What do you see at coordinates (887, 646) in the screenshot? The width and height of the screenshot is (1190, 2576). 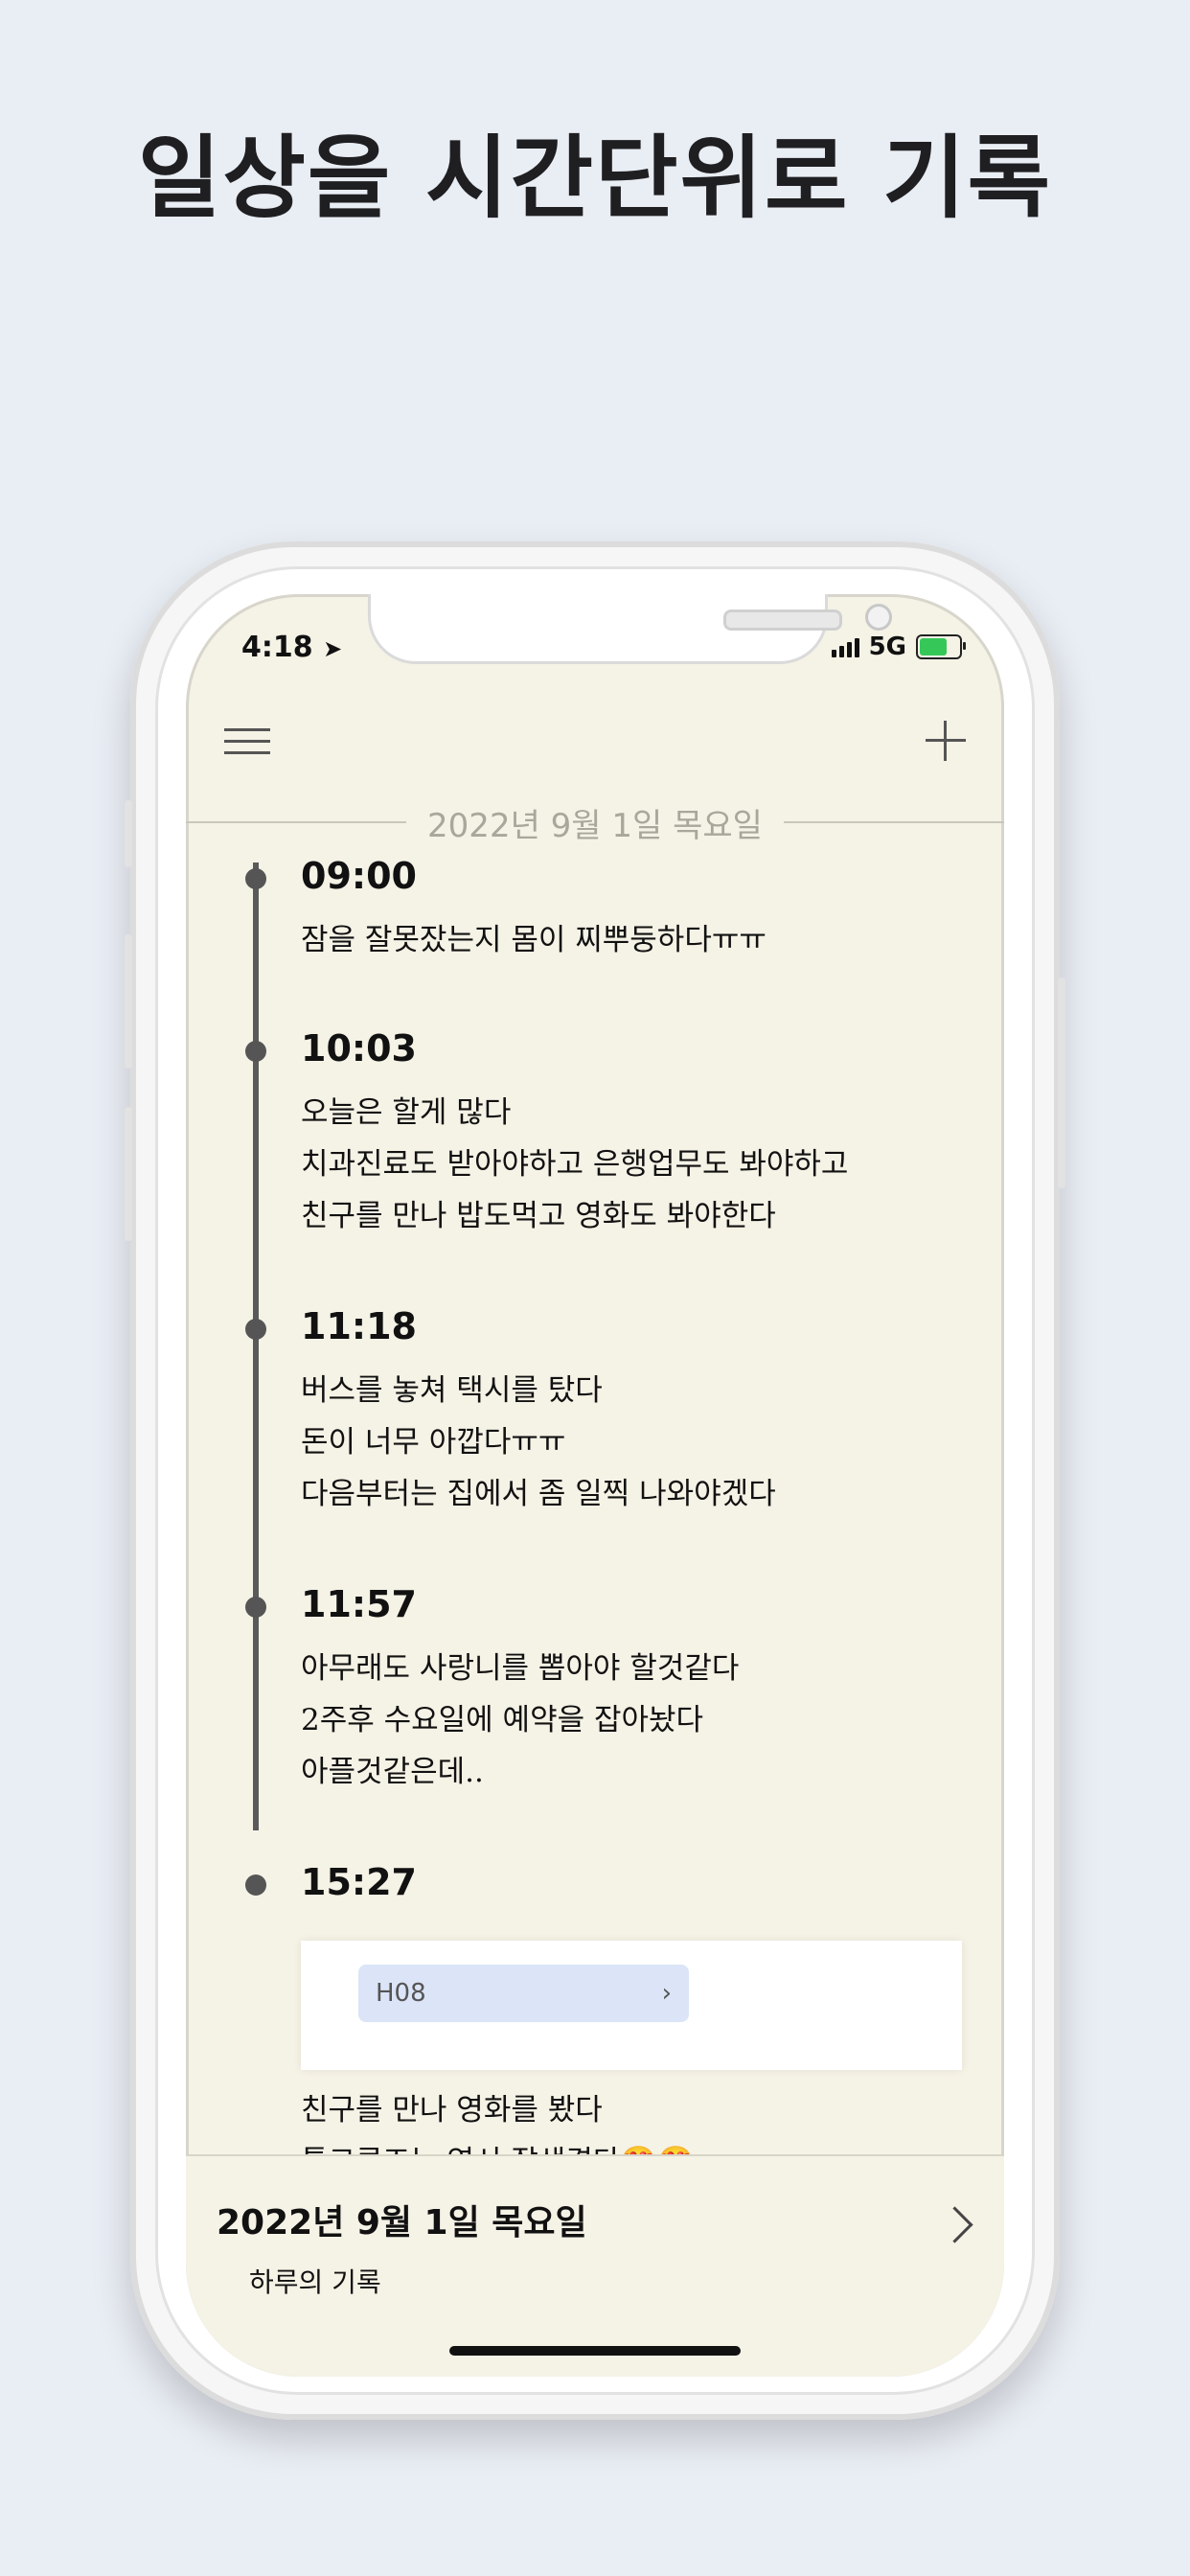 I see `network-label: 5G` at bounding box center [887, 646].